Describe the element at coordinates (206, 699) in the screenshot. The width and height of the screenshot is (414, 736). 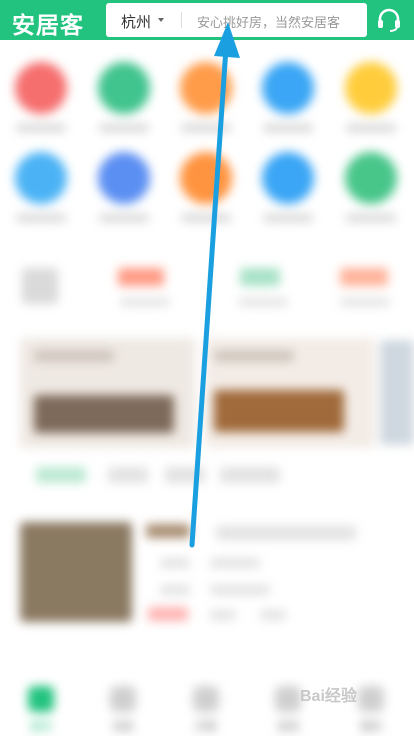
I see `qa-icon` at that location.